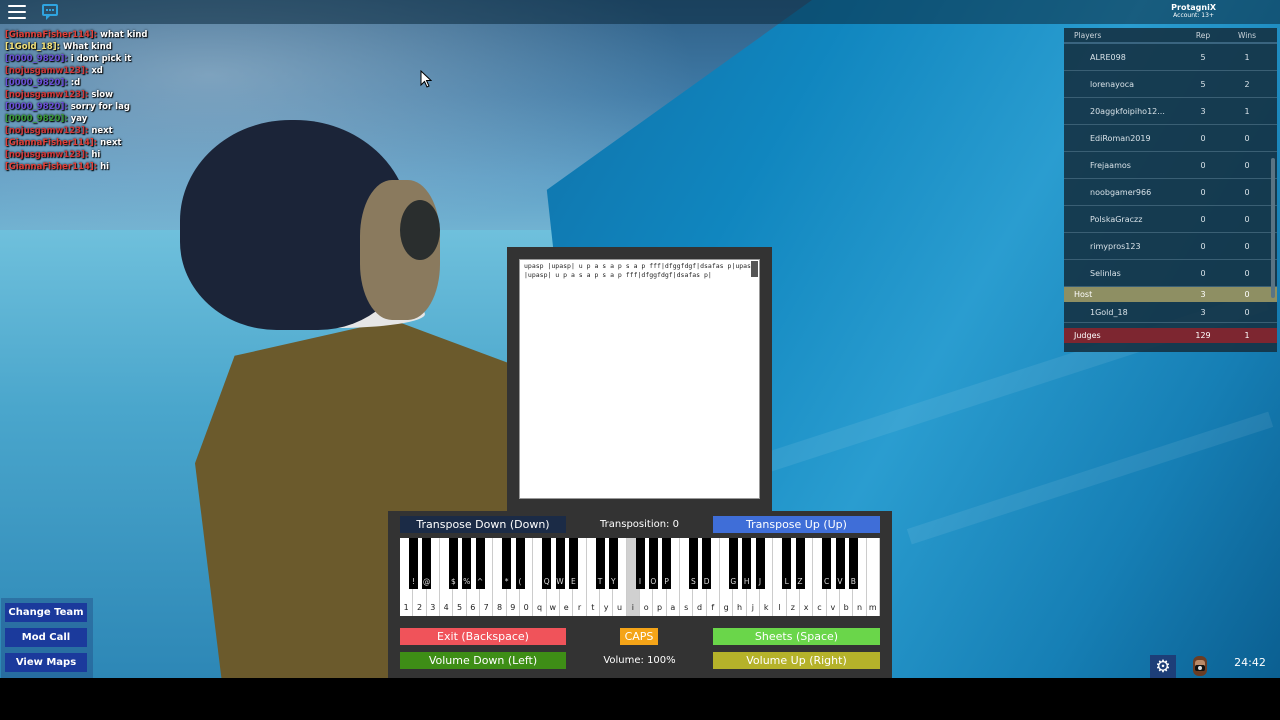  I want to click on black-key: T, so click(600, 563).